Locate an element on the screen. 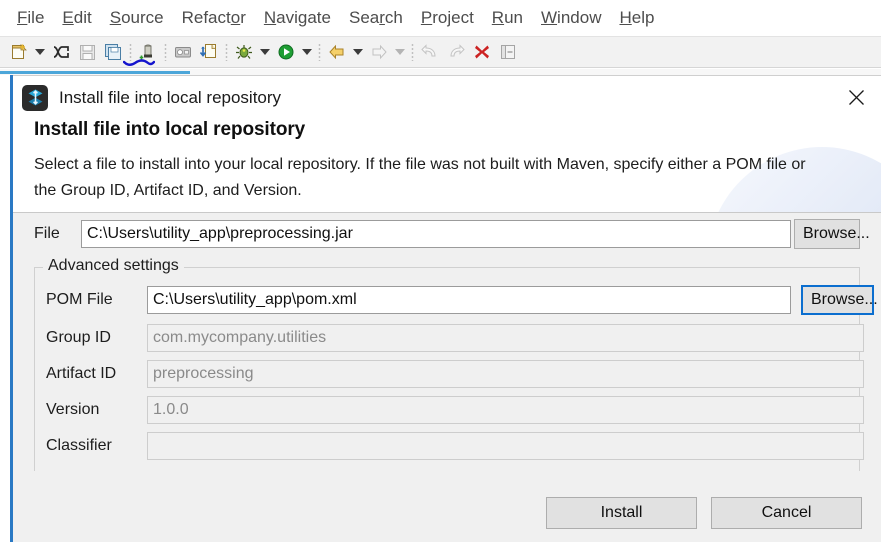 The height and width of the screenshot is (542, 881). terminate-icon is located at coordinates (482, 52).